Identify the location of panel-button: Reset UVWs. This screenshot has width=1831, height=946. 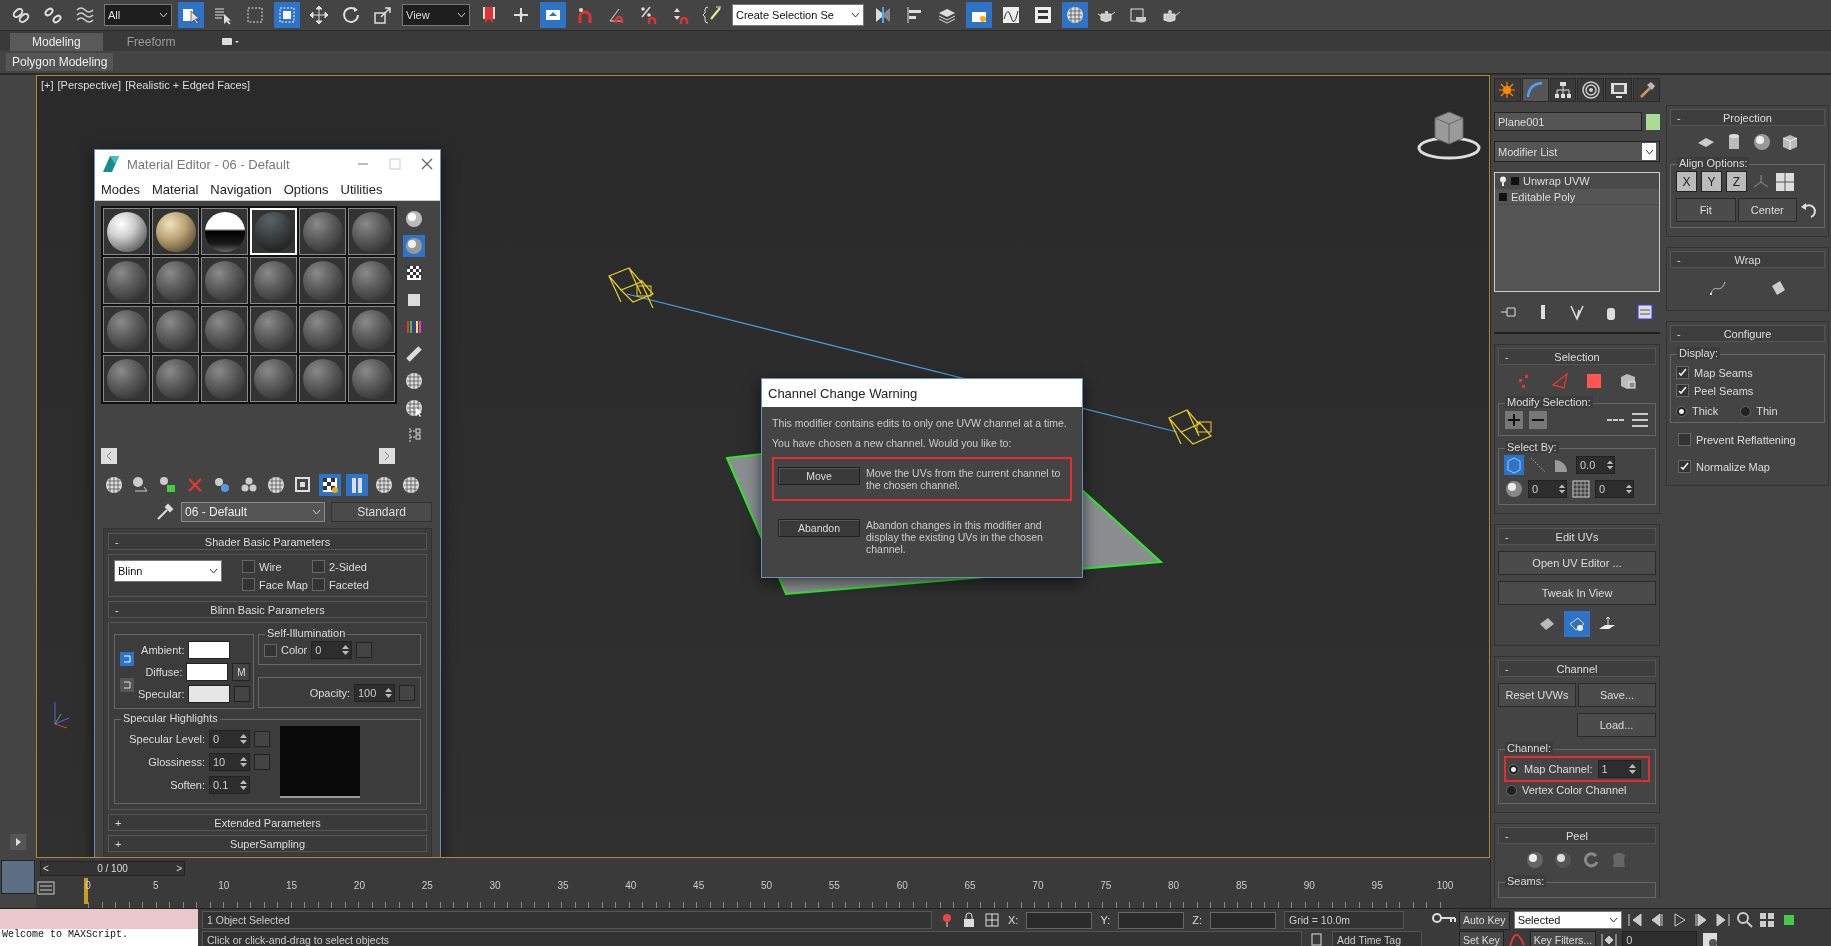
(1537, 695).